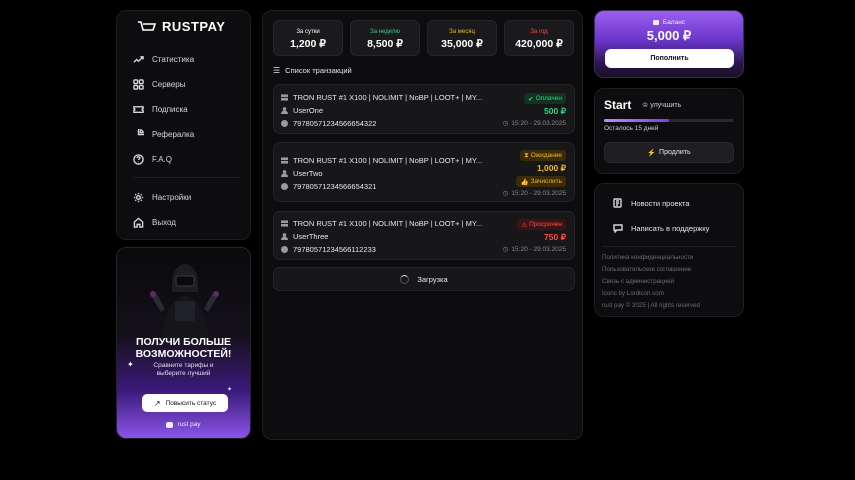  I want to click on tx-user: UserThree, so click(304, 236).